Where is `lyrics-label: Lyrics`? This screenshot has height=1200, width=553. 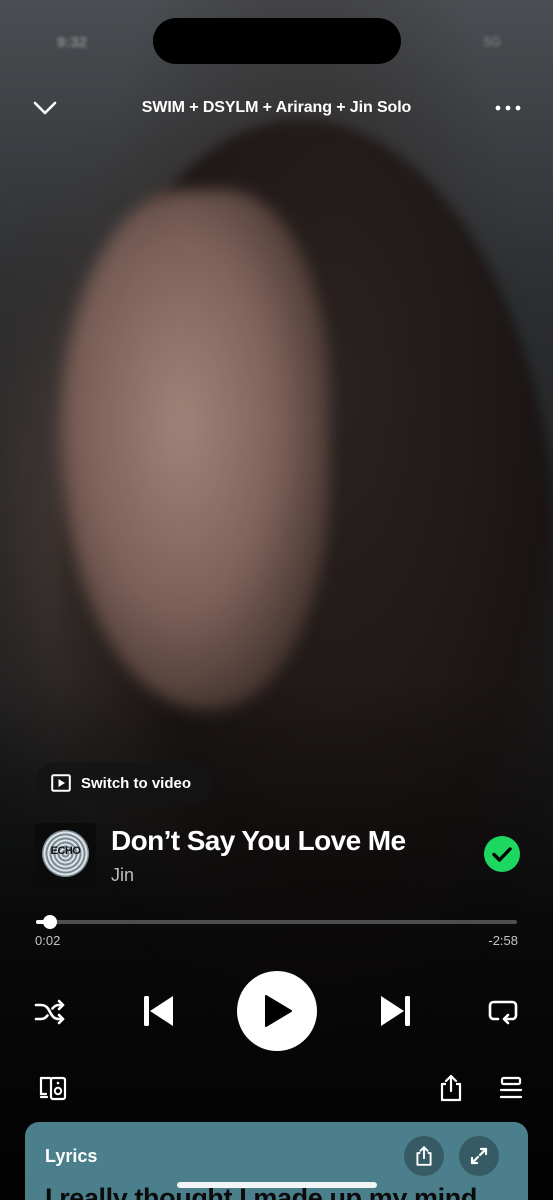 lyrics-label: Lyrics is located at coordinates (71, 1156).